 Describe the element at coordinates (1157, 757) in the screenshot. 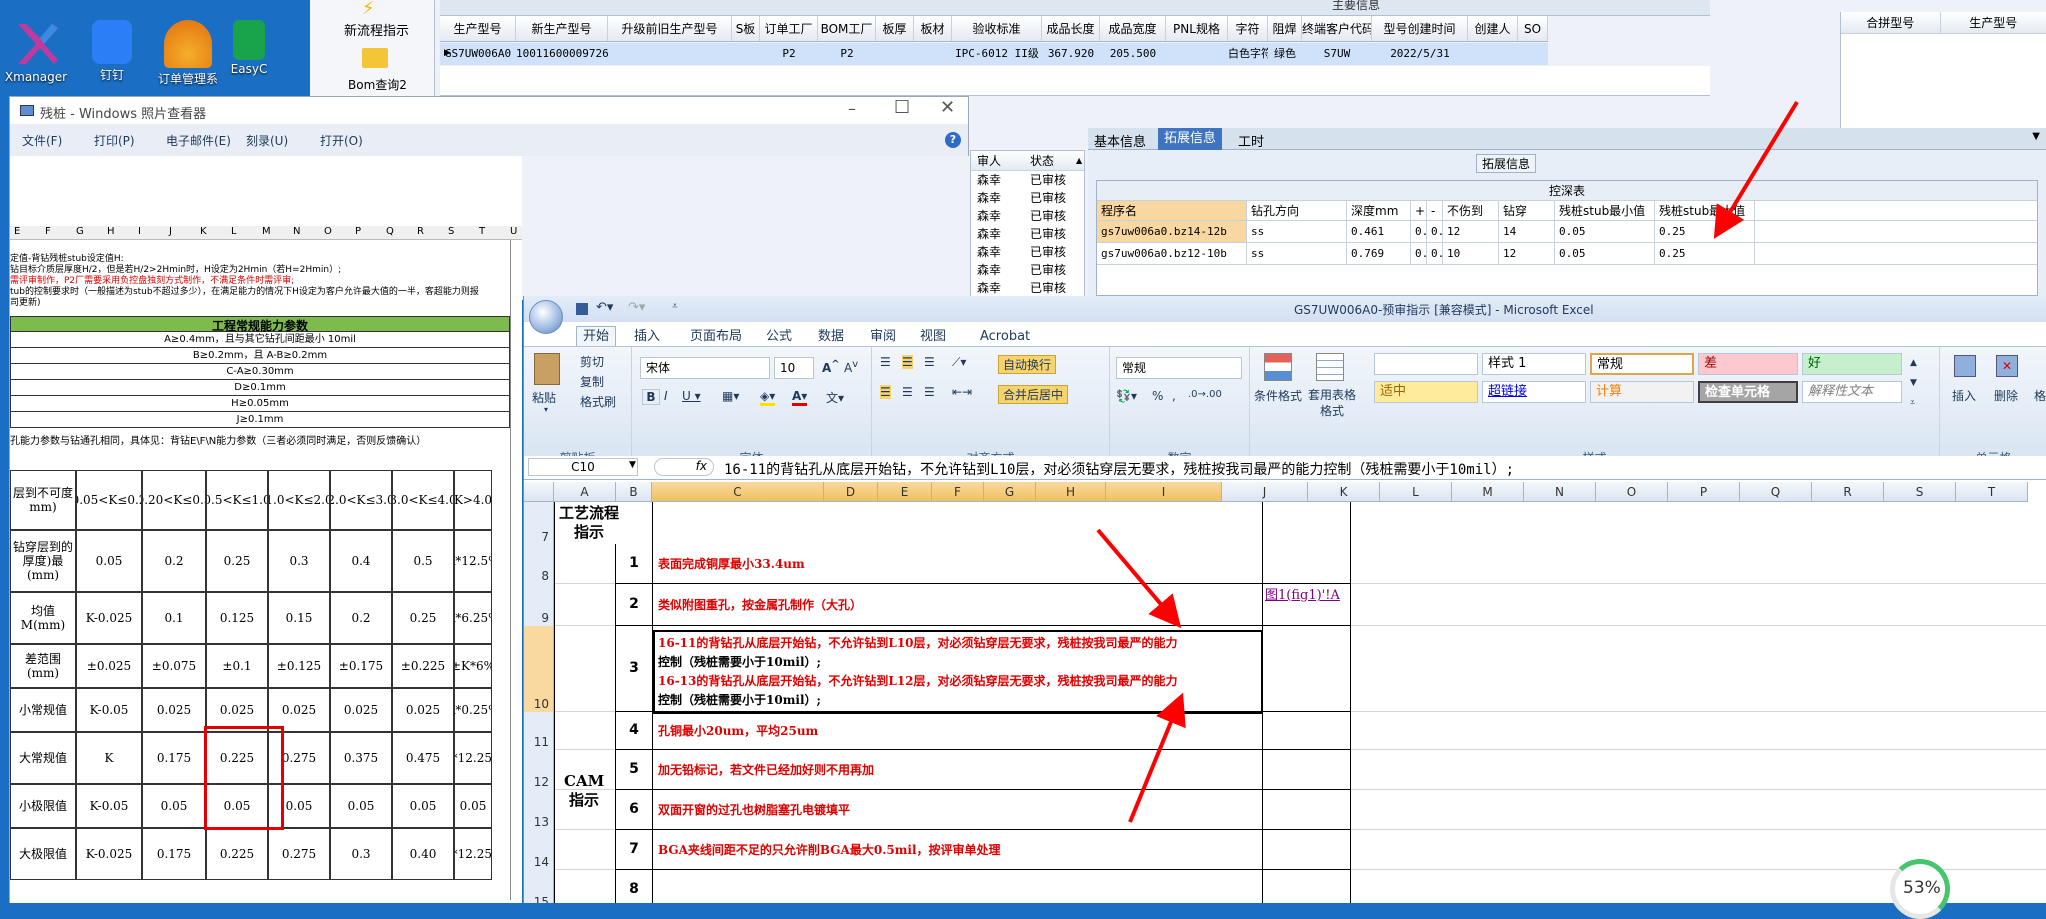

I see `arrow-to-c10-bottom` at that location.